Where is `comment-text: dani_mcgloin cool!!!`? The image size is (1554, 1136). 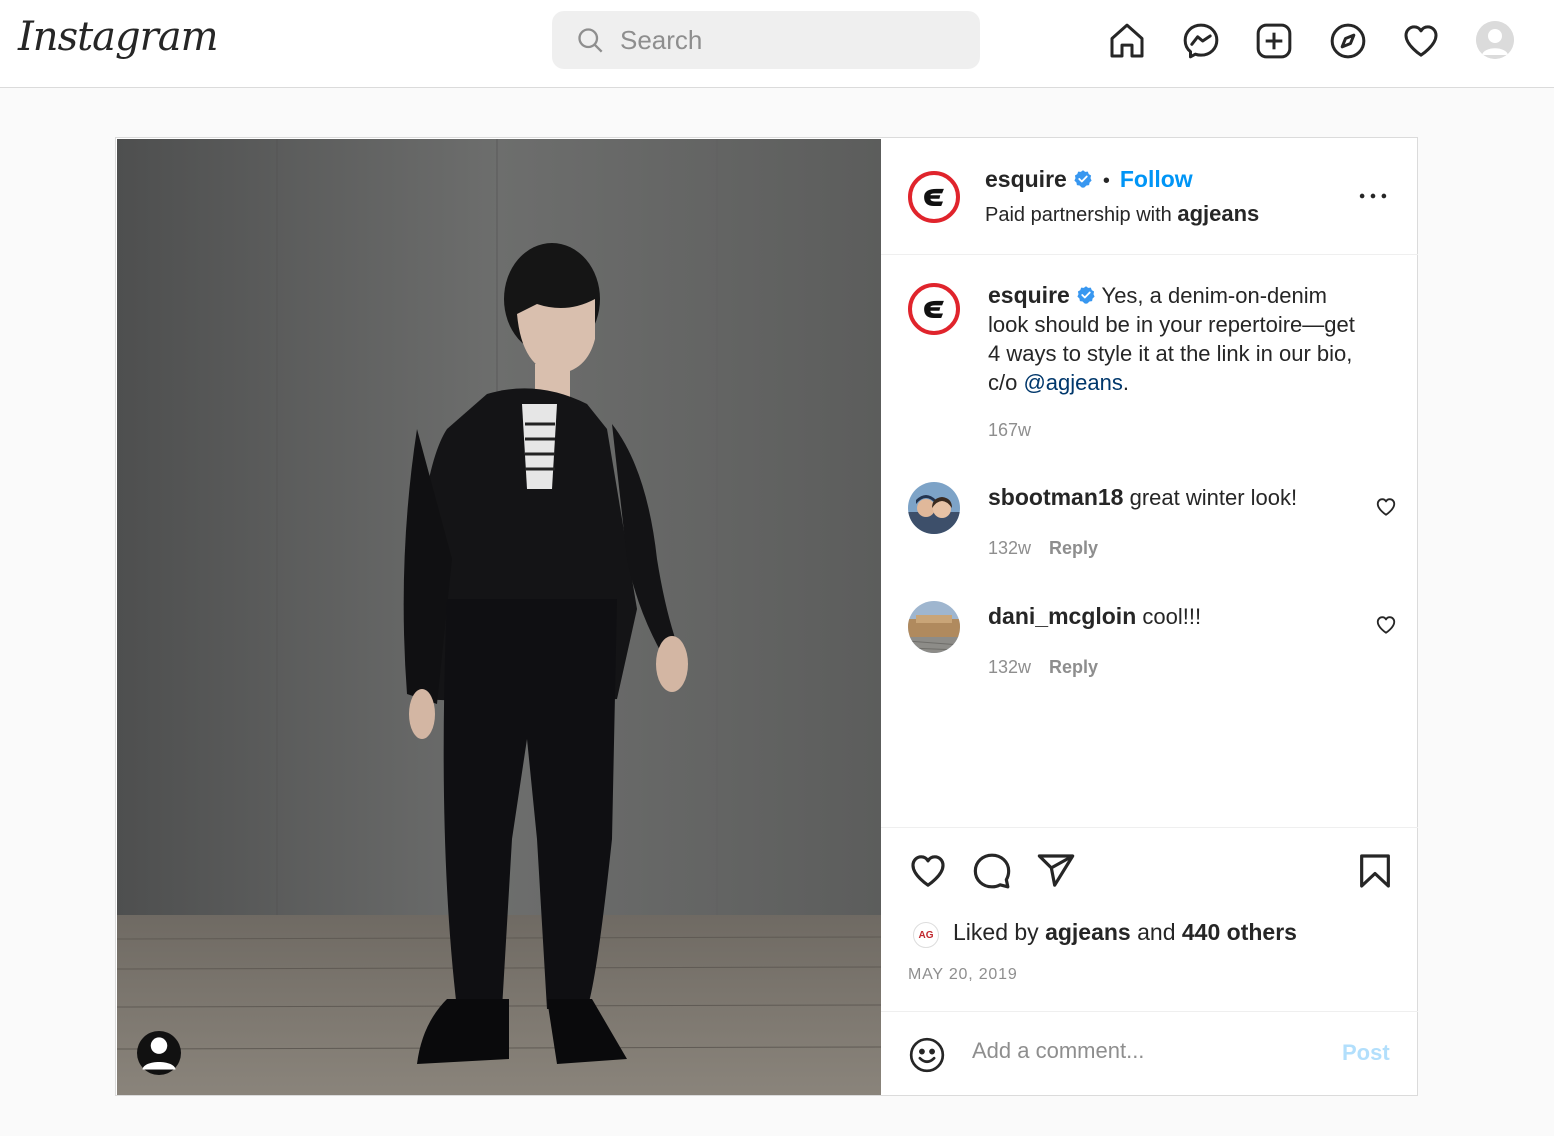
comment-text: dani_mcgloin cool!!! is located at coordinates (1094, 616).